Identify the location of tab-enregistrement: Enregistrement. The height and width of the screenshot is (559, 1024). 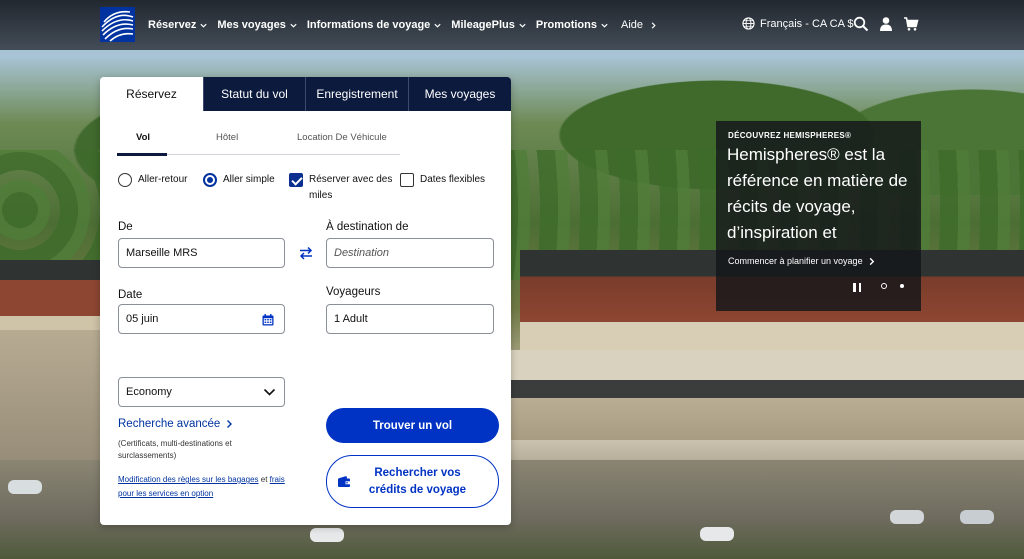
(356, 94).